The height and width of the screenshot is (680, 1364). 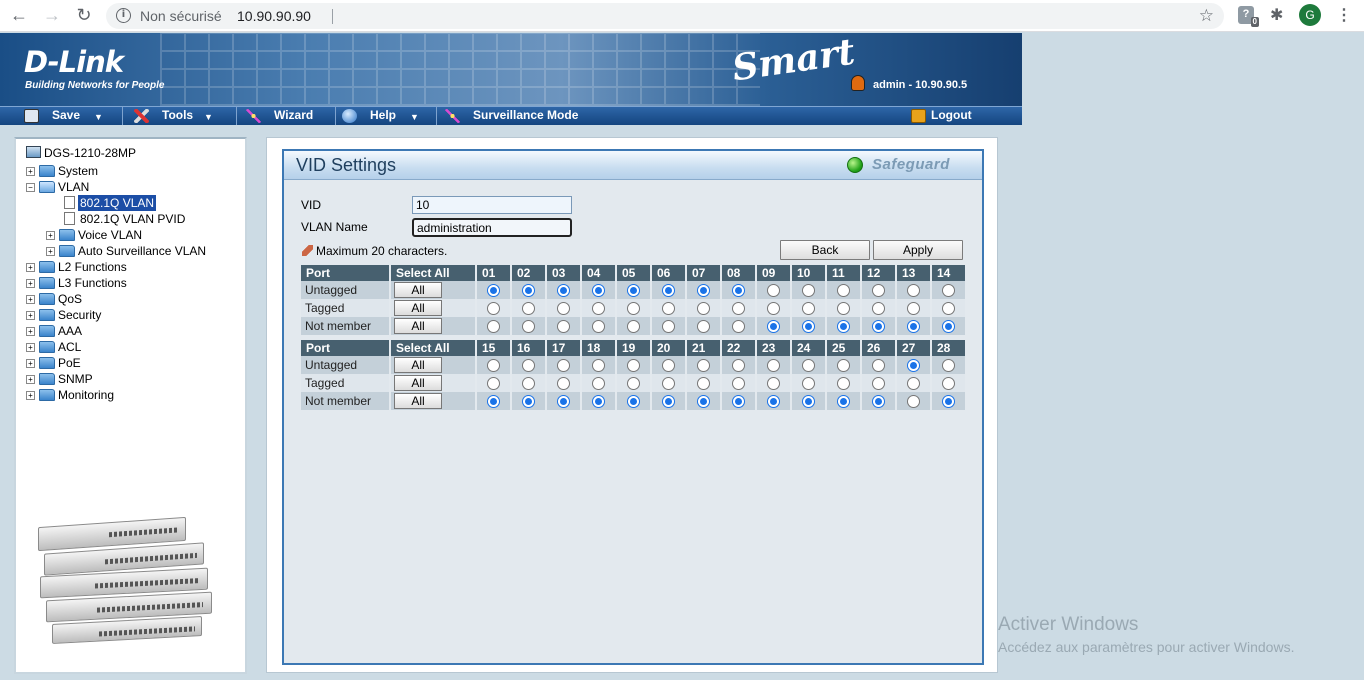 I want to click on port-19-not-member-radio, so click(x=633, y=402).